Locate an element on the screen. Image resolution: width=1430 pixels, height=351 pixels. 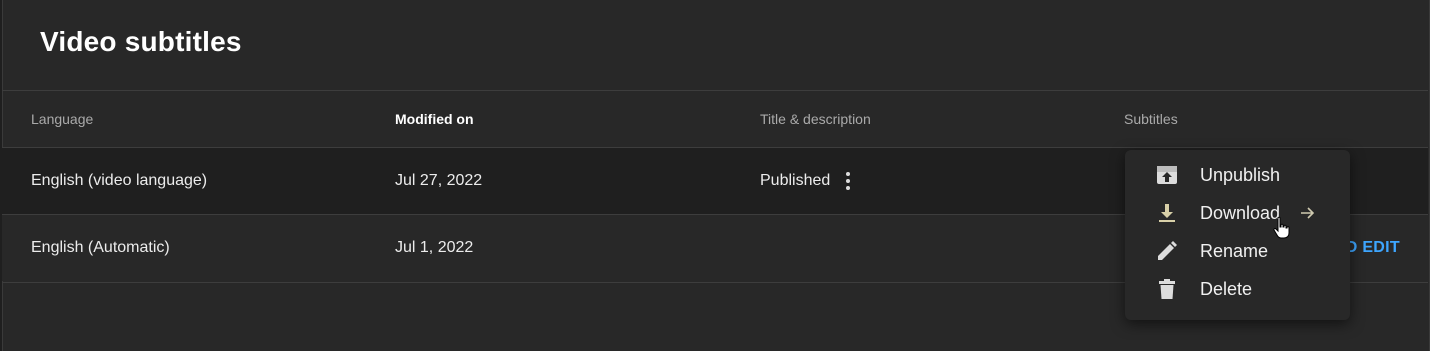
menu-item-label: Unpublish is located at coordinates (1240, 175).